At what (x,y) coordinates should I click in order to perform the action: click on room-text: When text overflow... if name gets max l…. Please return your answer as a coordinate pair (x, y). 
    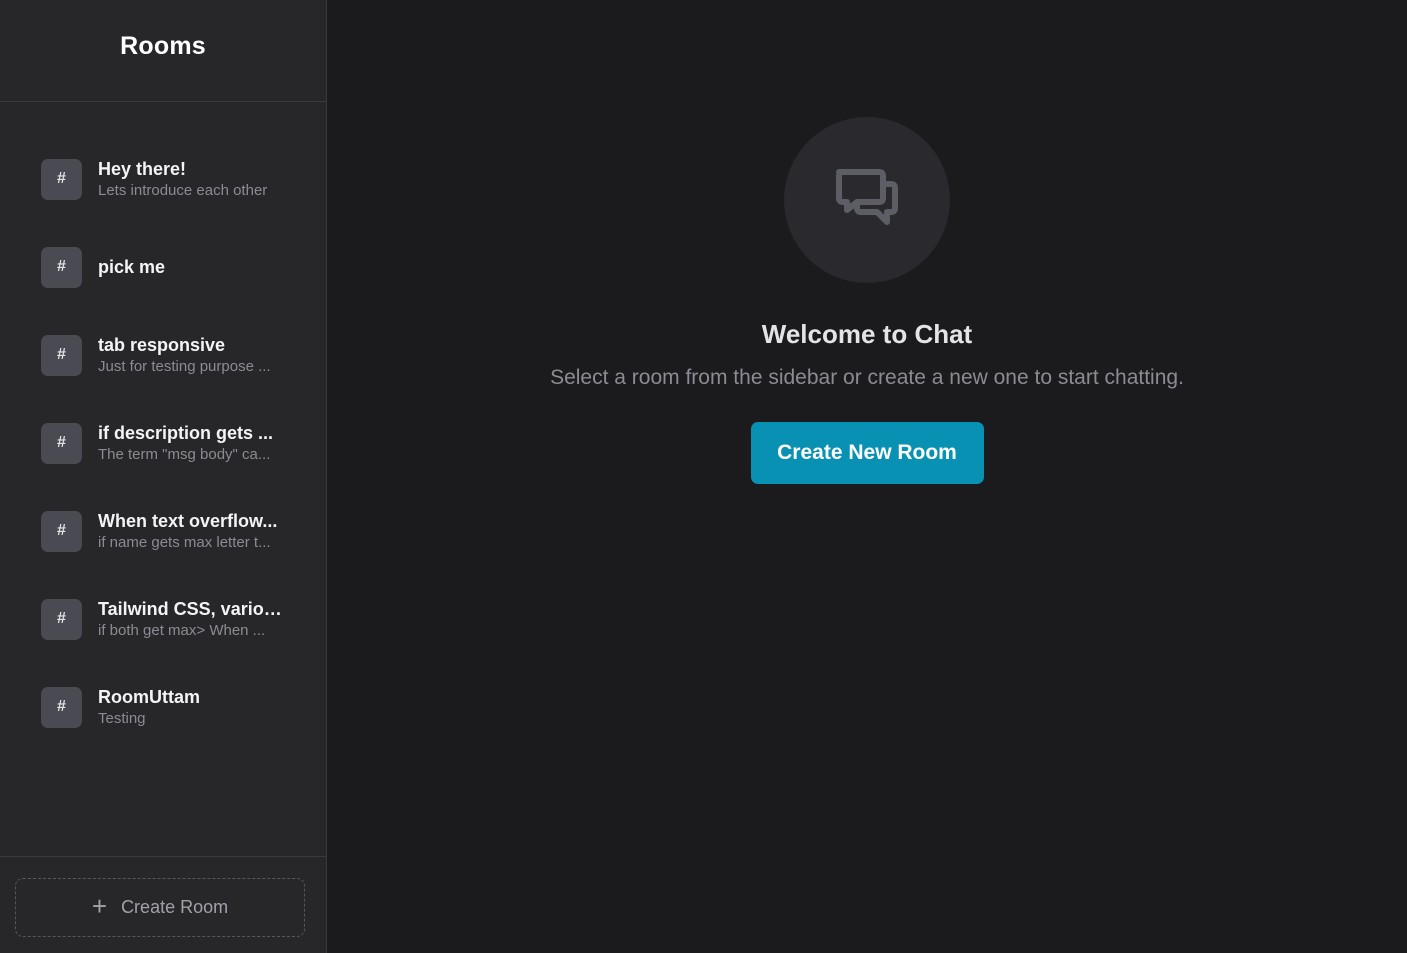
    Looking at the image, I should click on (190, 531).